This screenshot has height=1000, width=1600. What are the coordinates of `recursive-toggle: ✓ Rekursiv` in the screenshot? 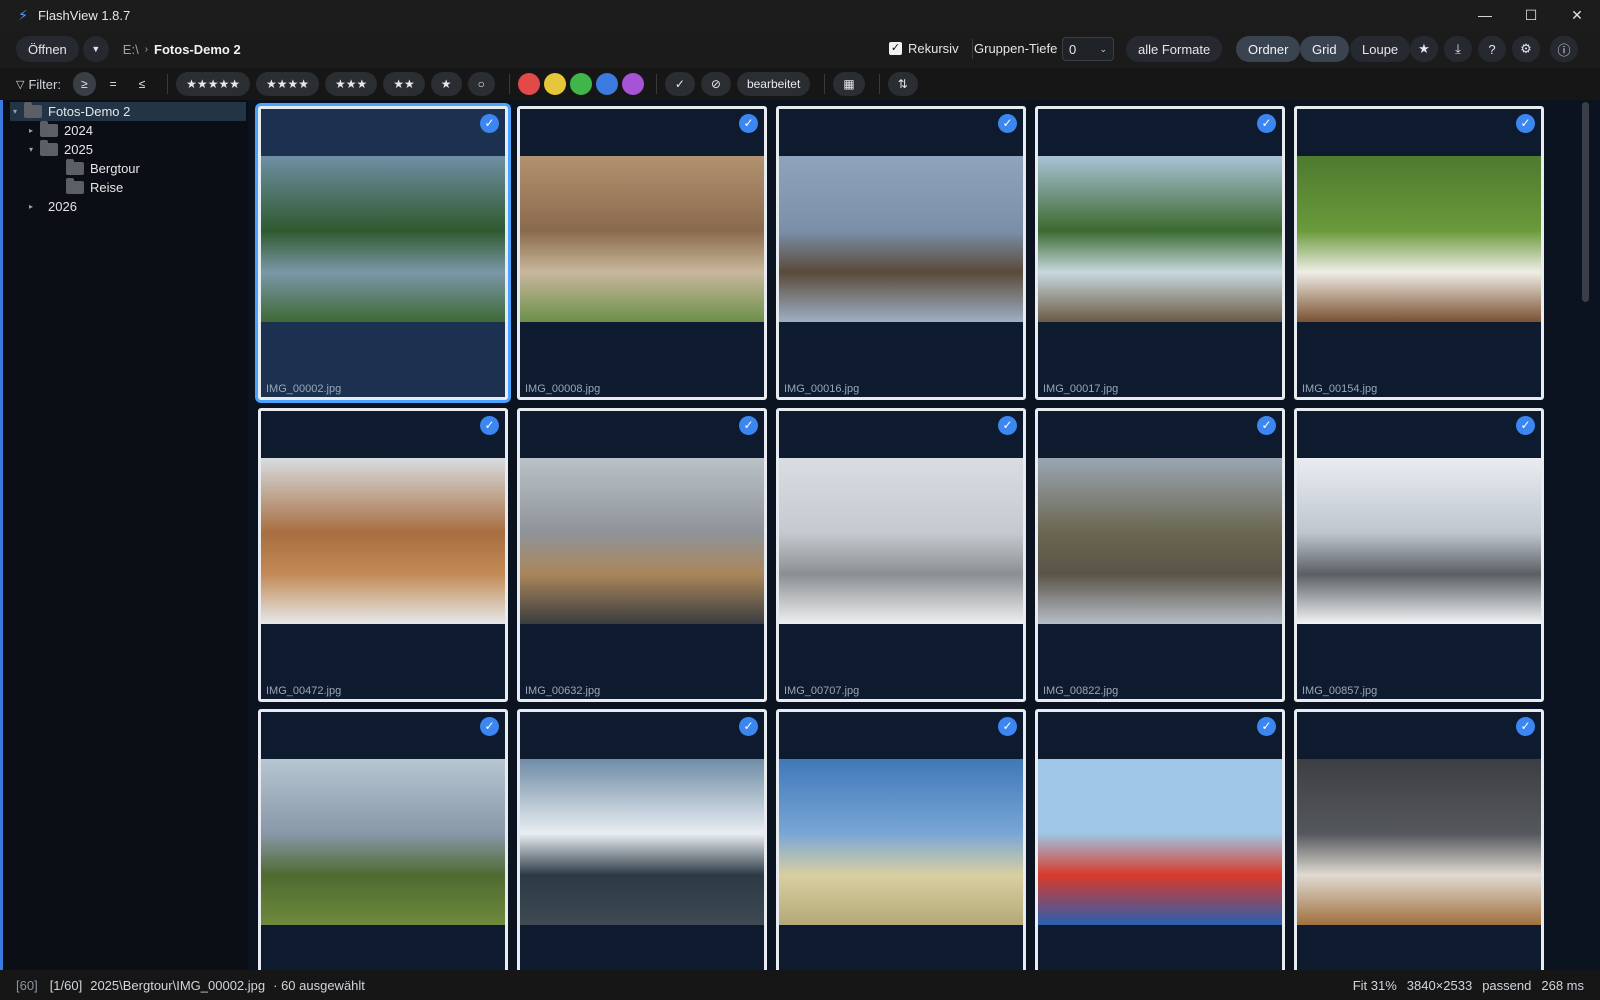 It's located at (924, 48).